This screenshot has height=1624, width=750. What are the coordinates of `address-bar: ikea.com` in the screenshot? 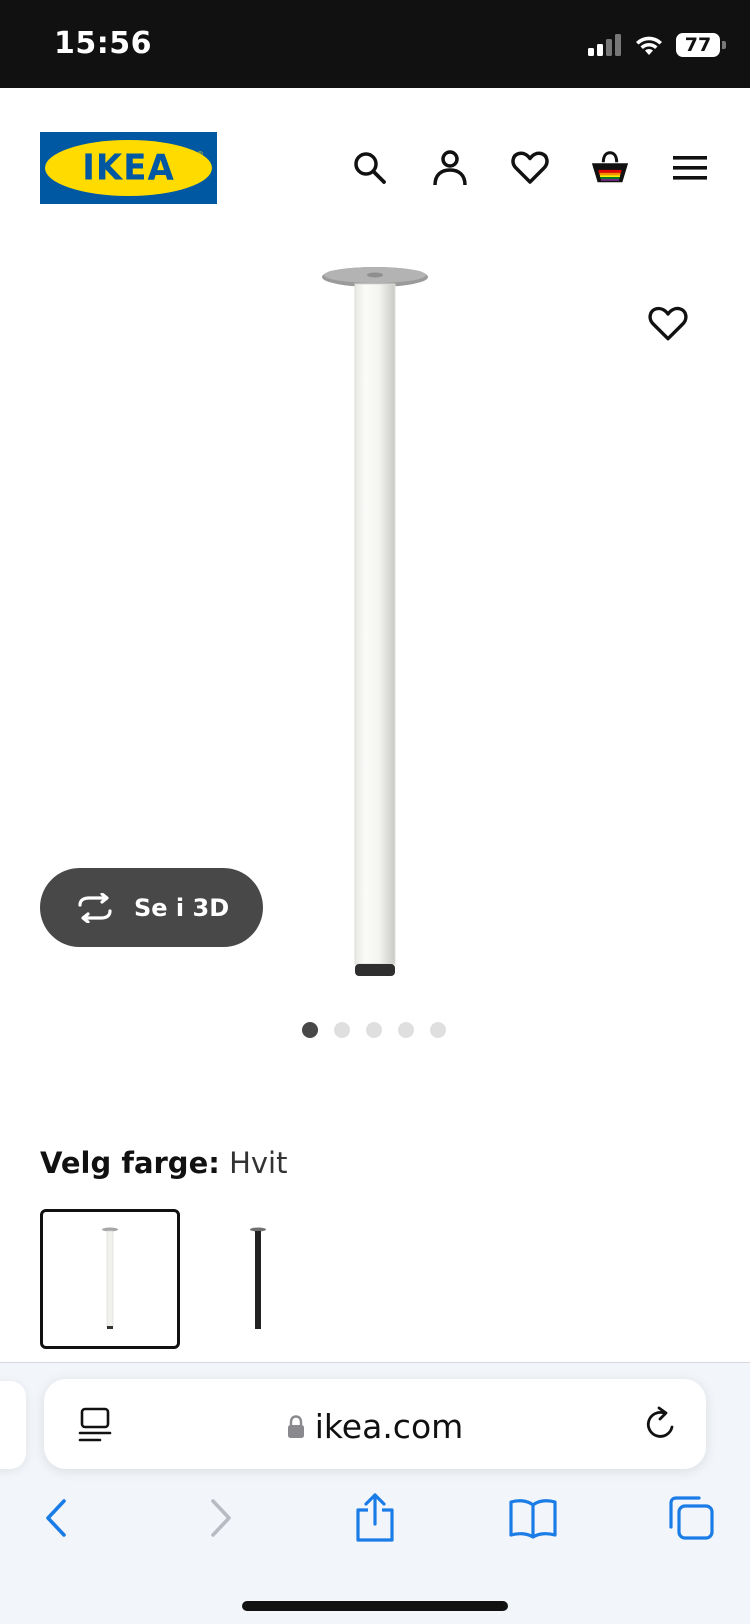 It's located at (375, 1424).